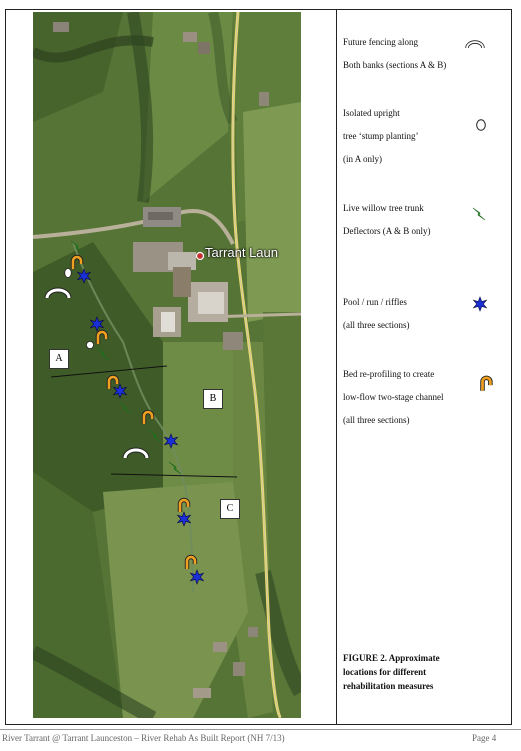 This screenshot has width=521, height=751. What do you see at coordinates (59, 359) in the screenshot?
I see `section-label-a: A` at bounding box center [59, 359].